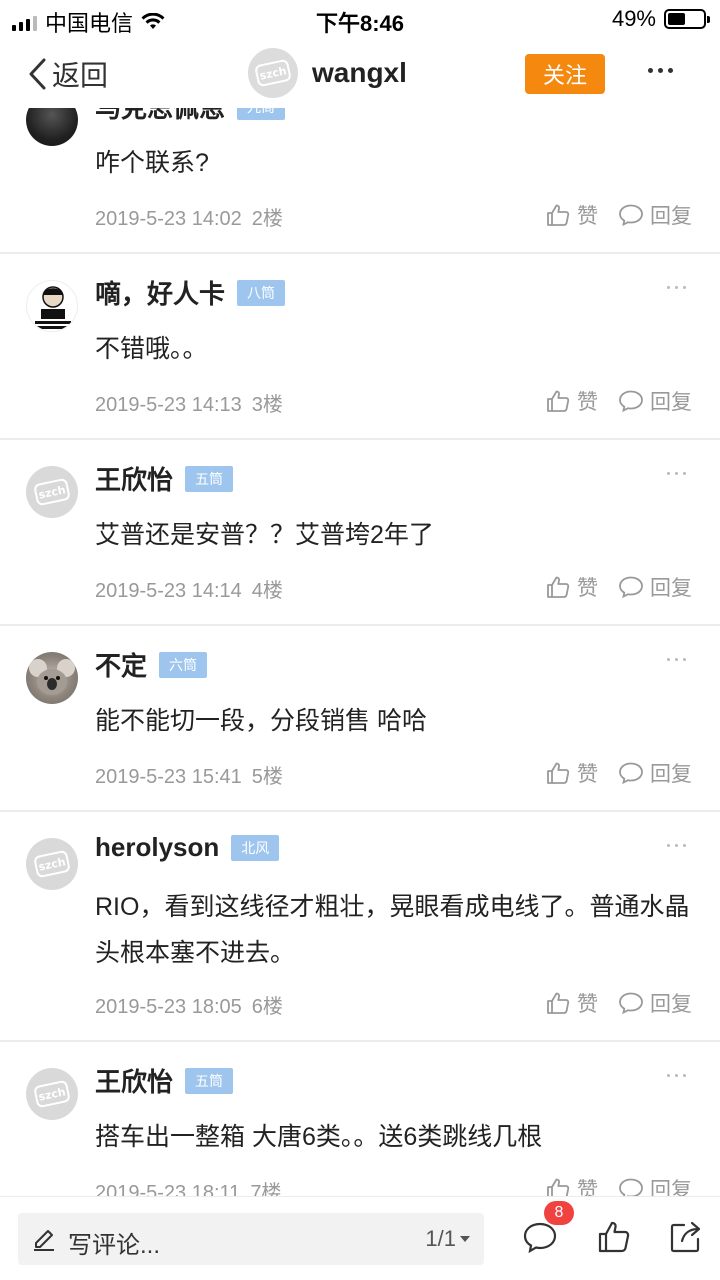 The height and width of the screenshot is (1280, 720). What do you see at coordinates (267, 219) in the screenshot?
I see `comment-floor: 2楼` at bounding box center [267, 219].